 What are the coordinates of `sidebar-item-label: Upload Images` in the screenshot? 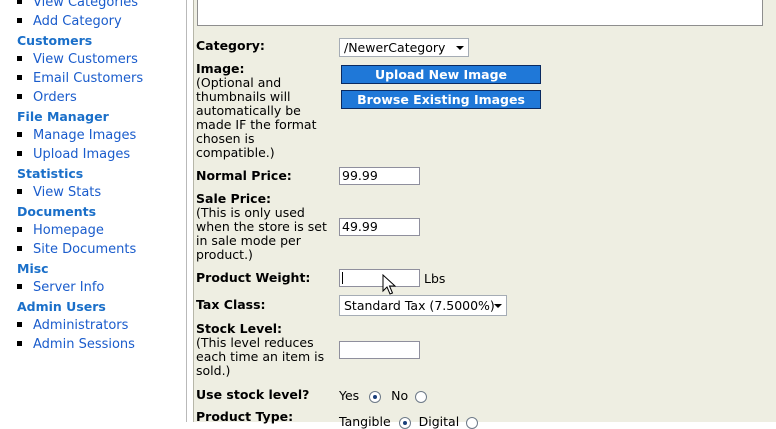 It's located at (82, 154).